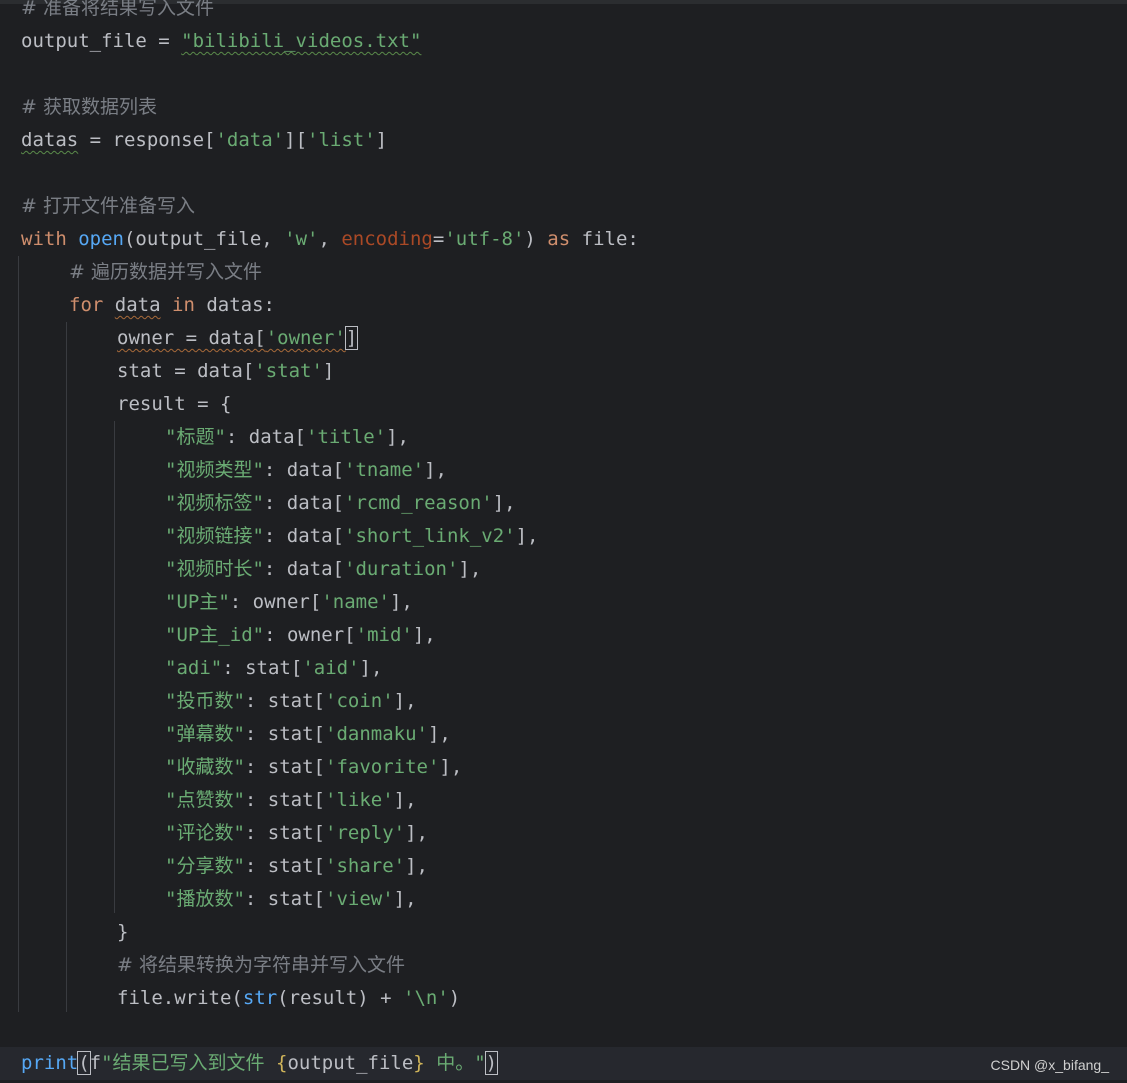  What do you see at coordinates (205, 866) in the screenshot?
I see `dict-key: "分享数"` at bounding box center [205, 866].